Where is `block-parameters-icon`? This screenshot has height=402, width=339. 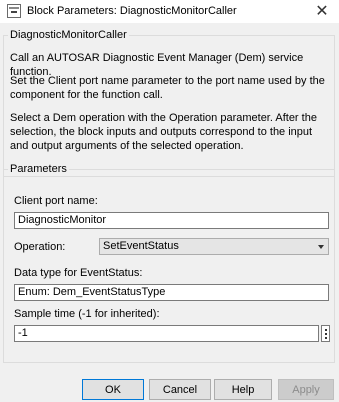
block-parameters-icon is located at coordinates (14, 11).